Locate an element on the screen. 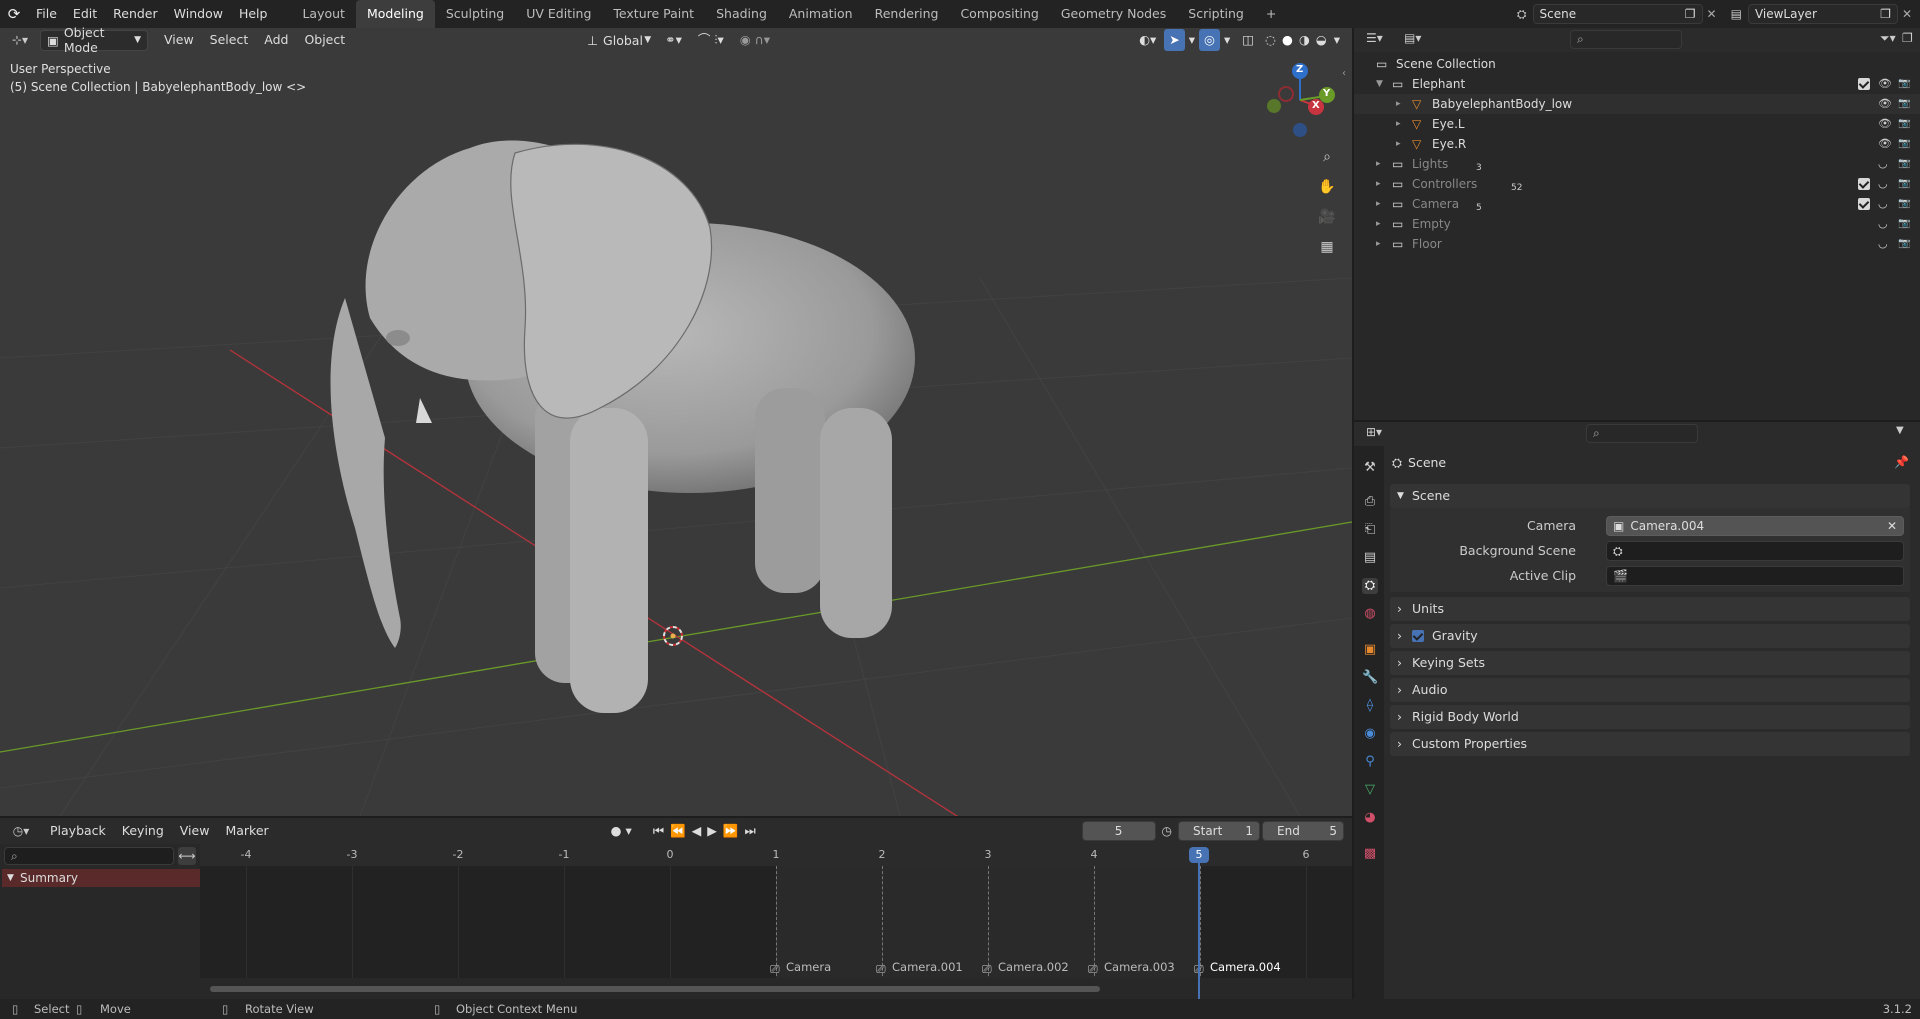 This screenshot has height=1019, width=1920. viewport-menu-object: Object is located at coordinates (324, 40).